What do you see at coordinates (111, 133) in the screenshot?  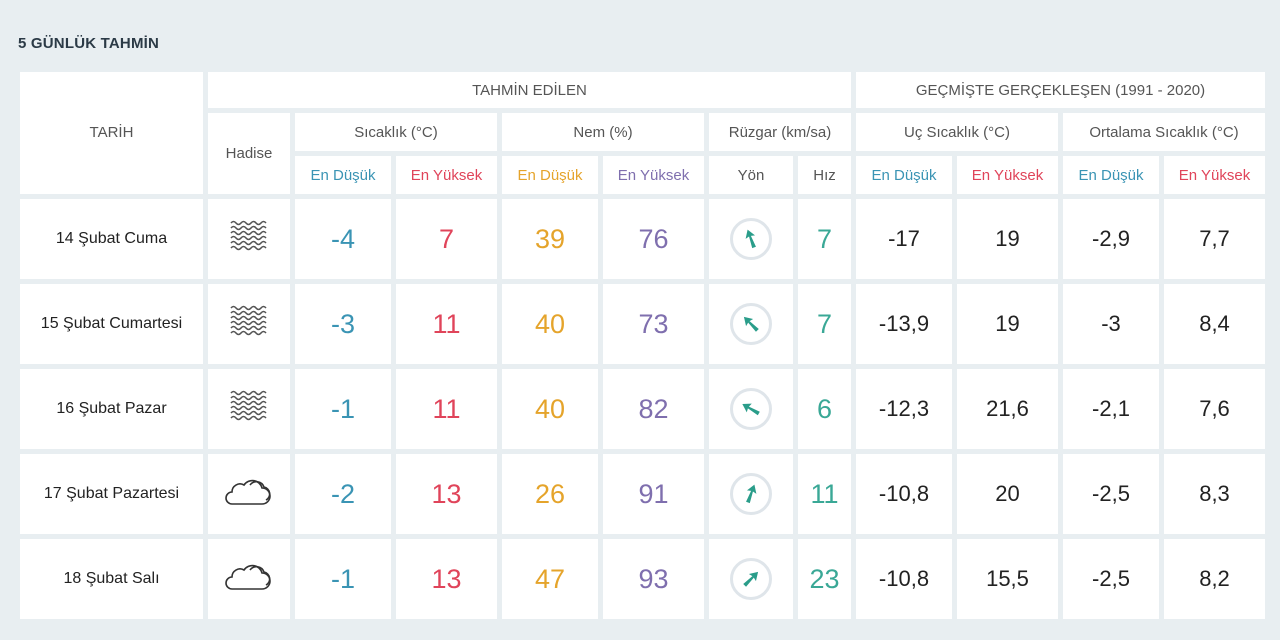 I see `header-tarih: TARİH` at bounding box center [111, 133].